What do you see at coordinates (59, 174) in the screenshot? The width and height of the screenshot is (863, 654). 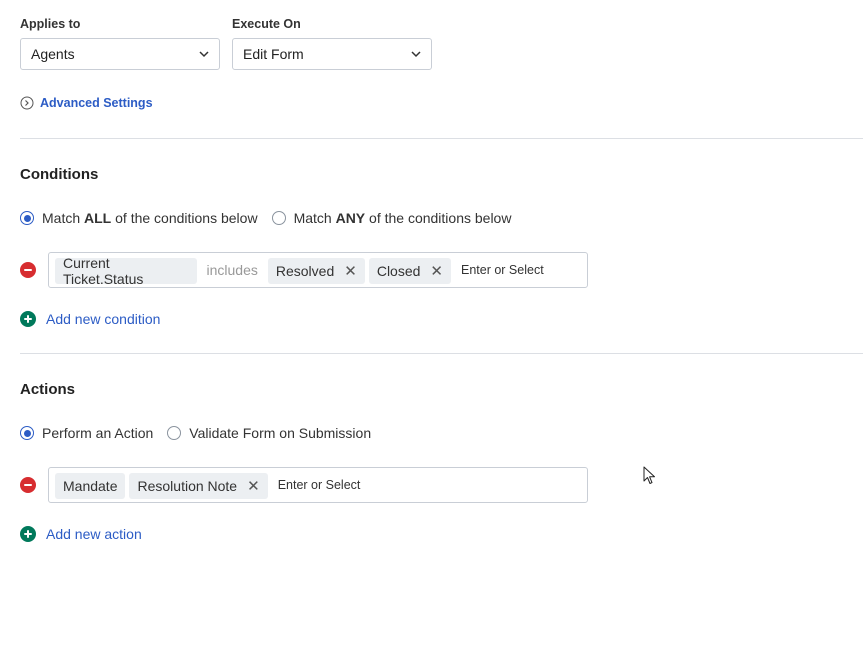 I see `conditions-title: Conditions` at bounding box center [59, 174].